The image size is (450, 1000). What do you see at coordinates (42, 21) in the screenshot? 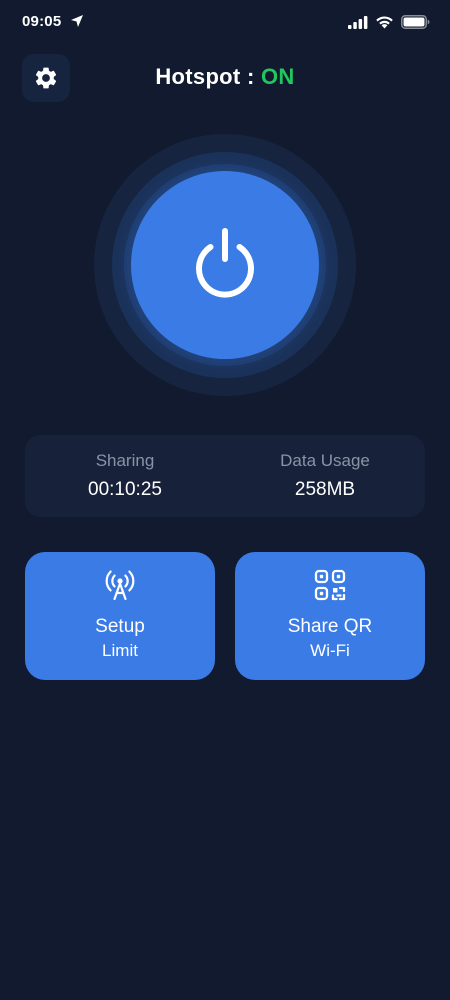
I see `status-time: 09:05` at bounding box center [42, 21].